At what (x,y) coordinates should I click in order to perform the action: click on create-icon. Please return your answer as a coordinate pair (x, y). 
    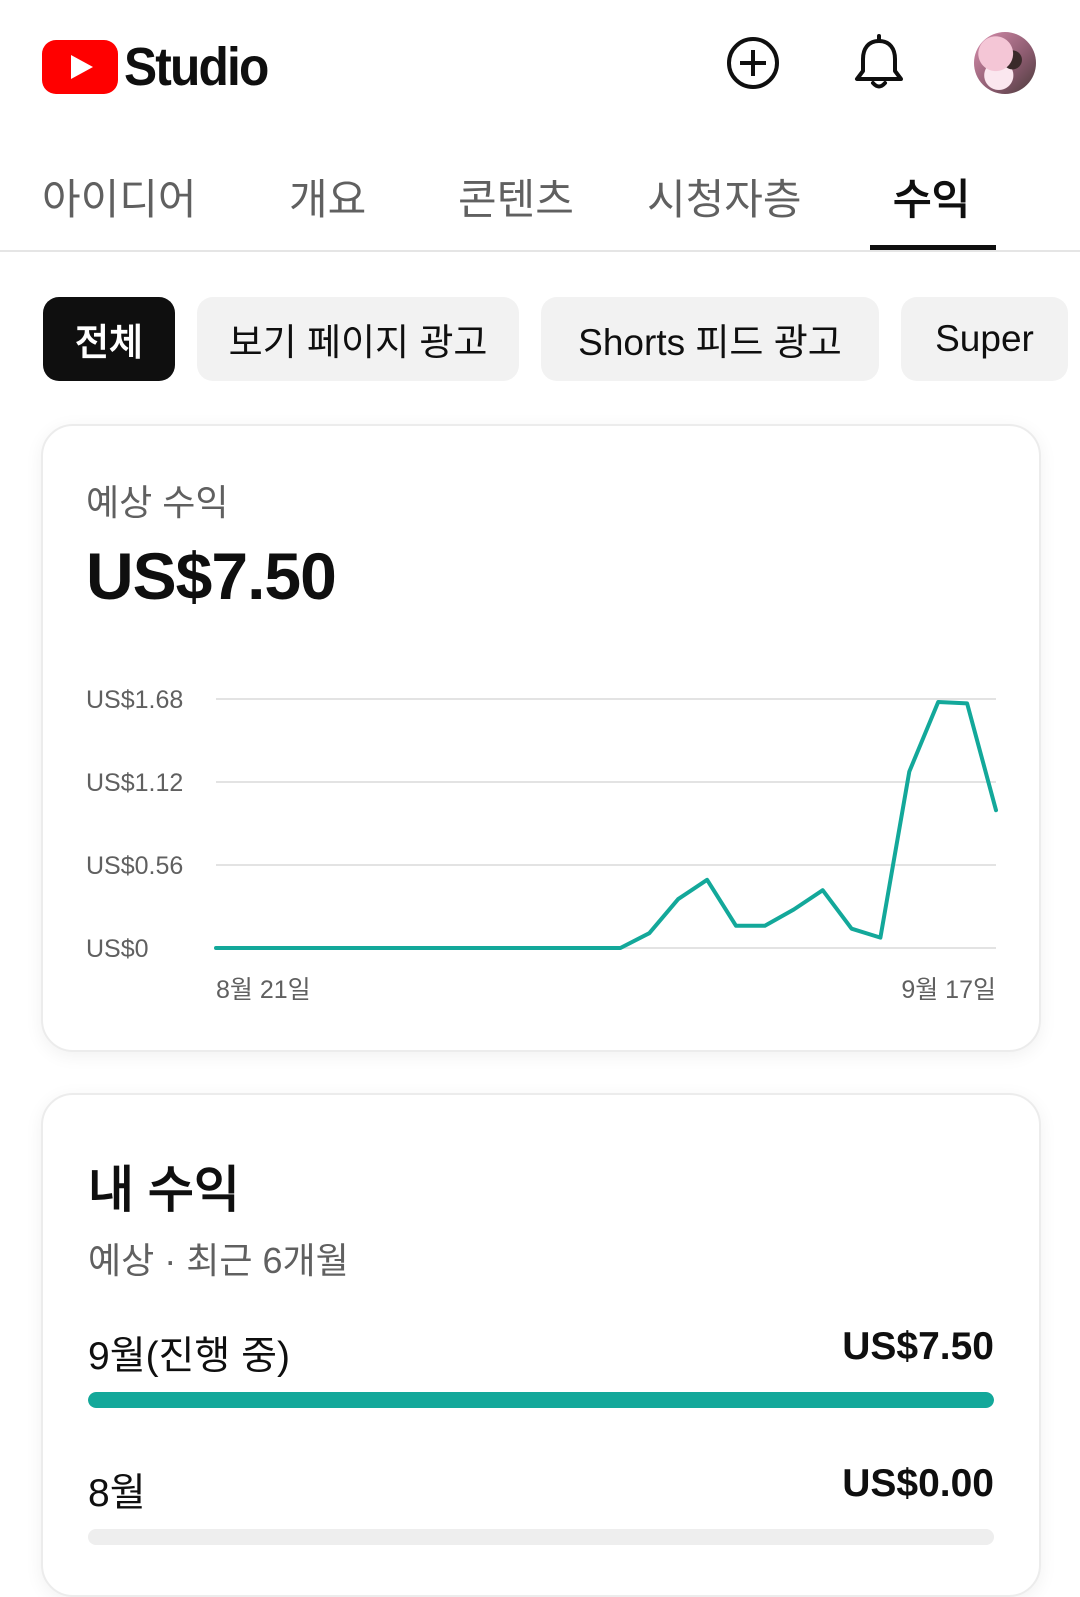
    Looking at the image, I should click on (753, 63).